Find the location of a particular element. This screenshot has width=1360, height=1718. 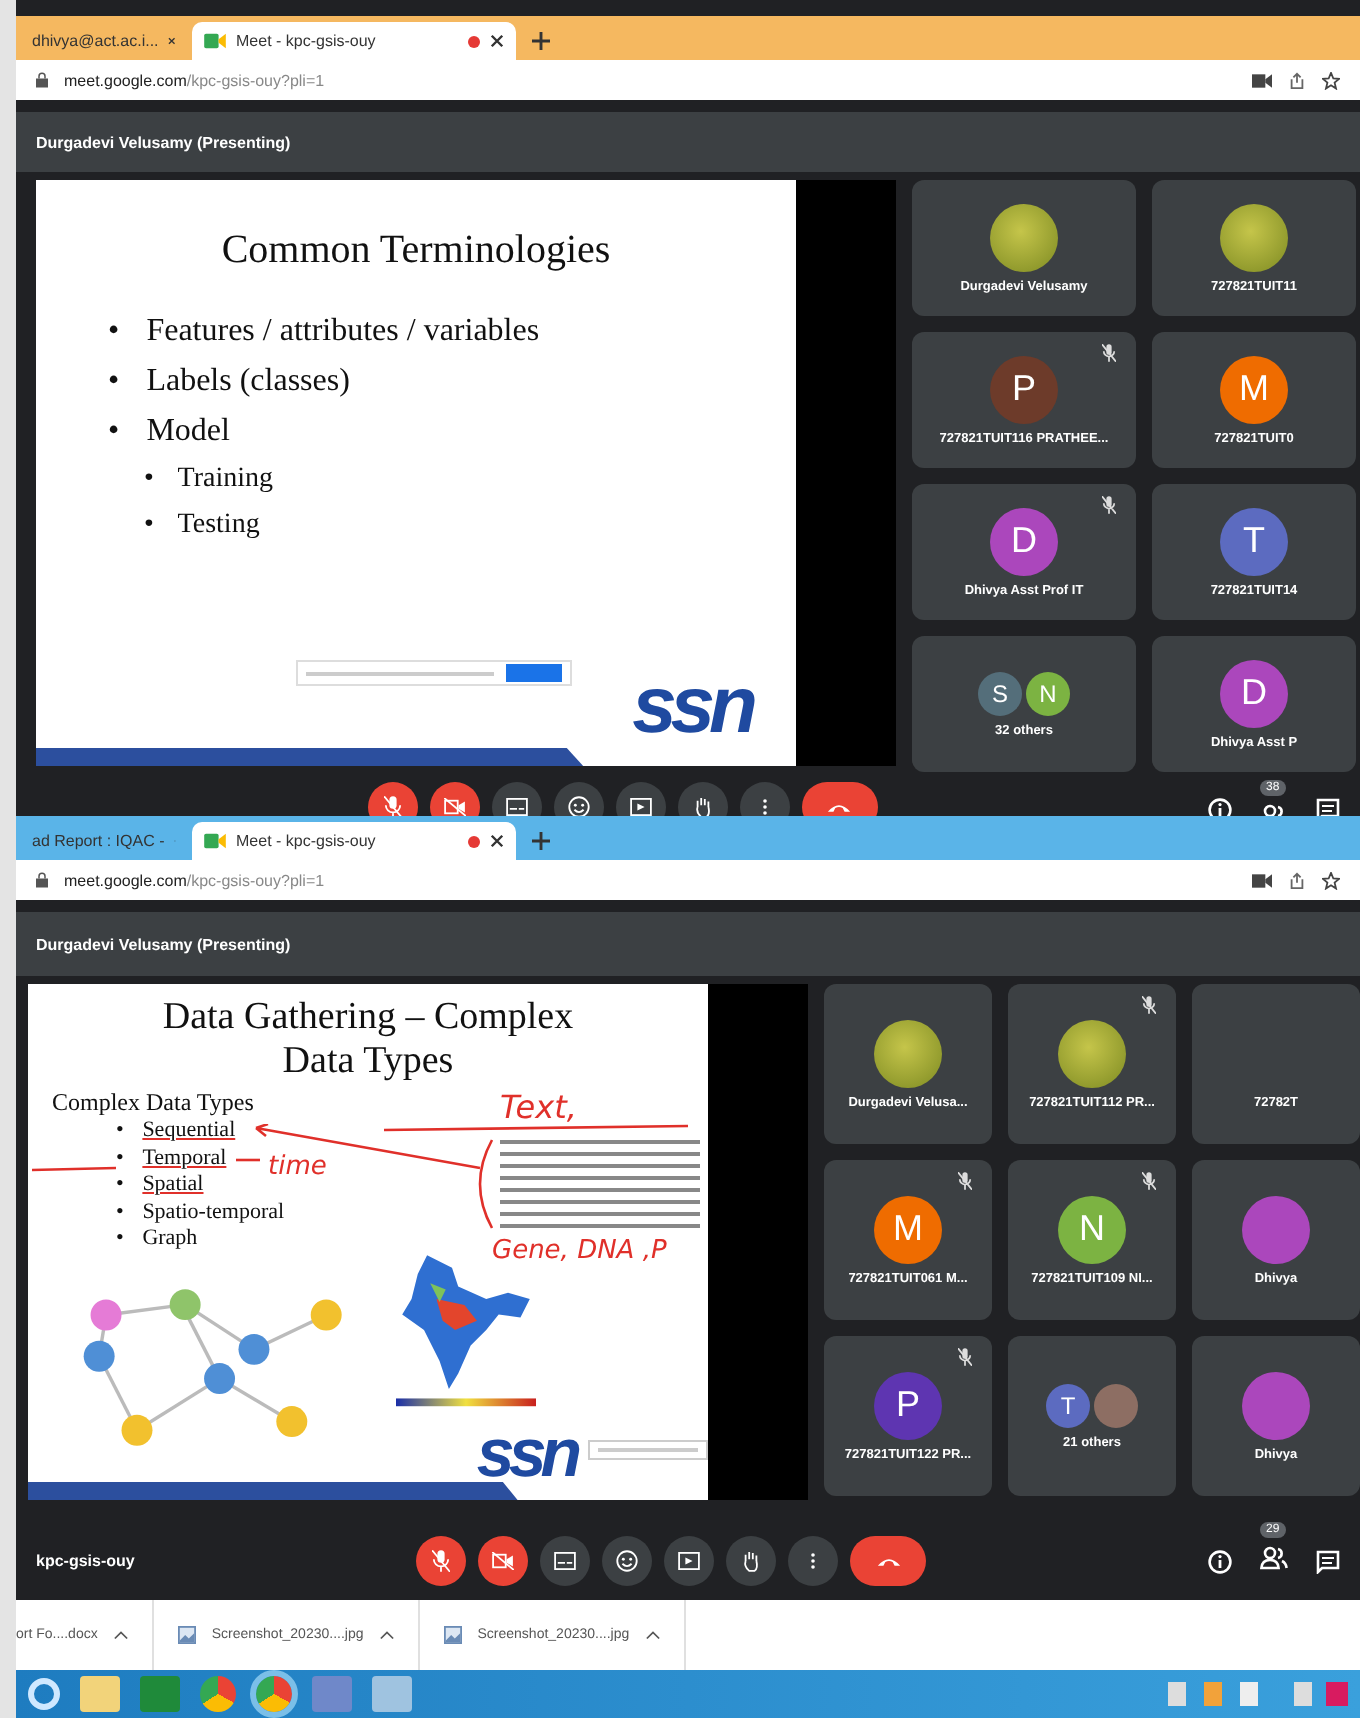

bullet-text: Features / attributes / variables is located at coordinates (343, 331).